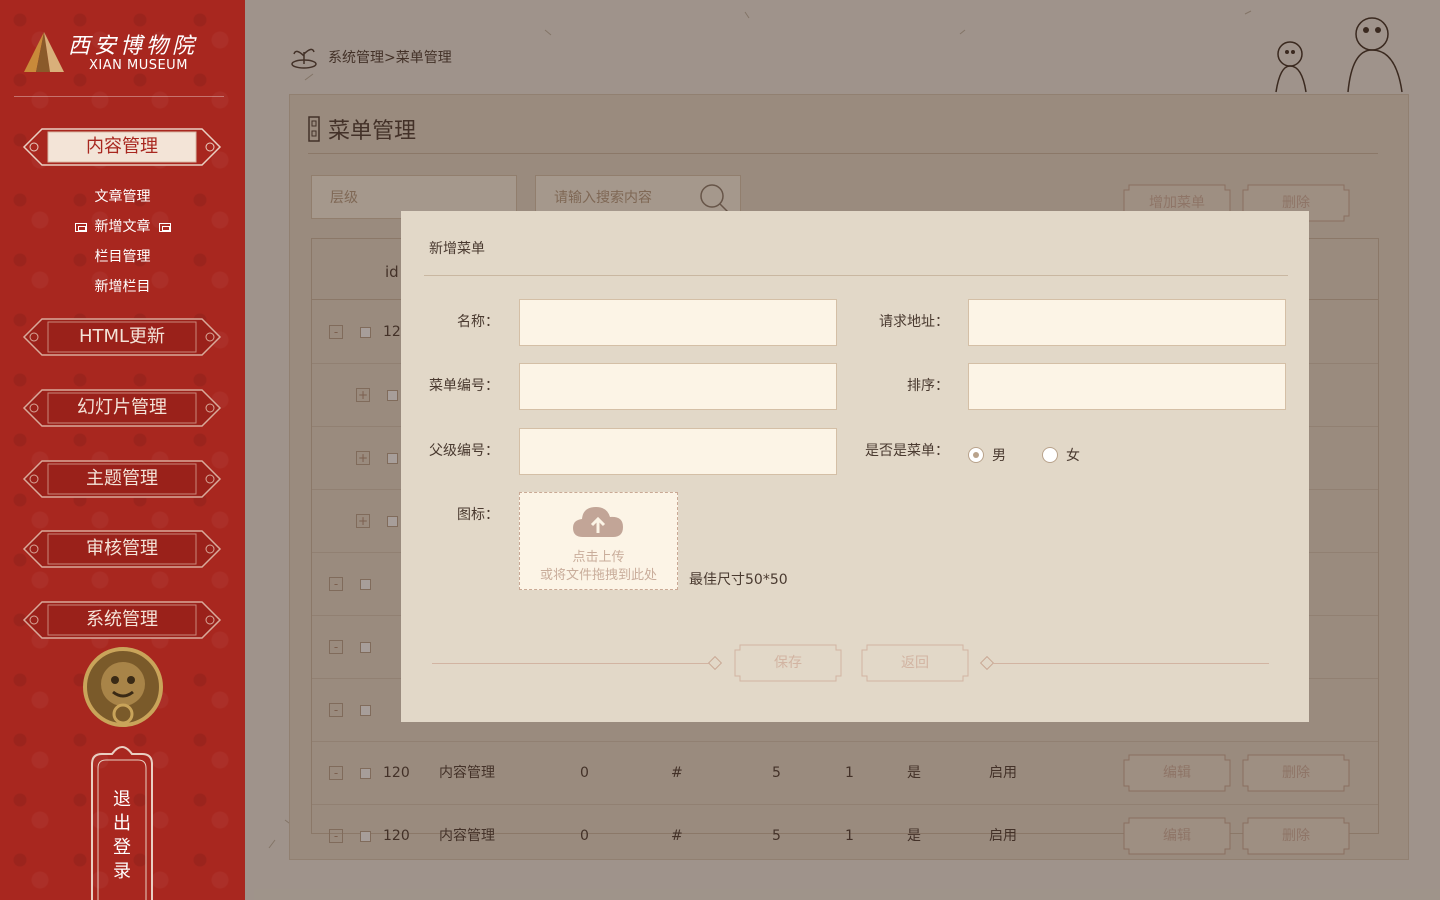 This screenshot has width=1440, height=900. I want to click on parent-code-label: 父级编号：, so click(464, 451).